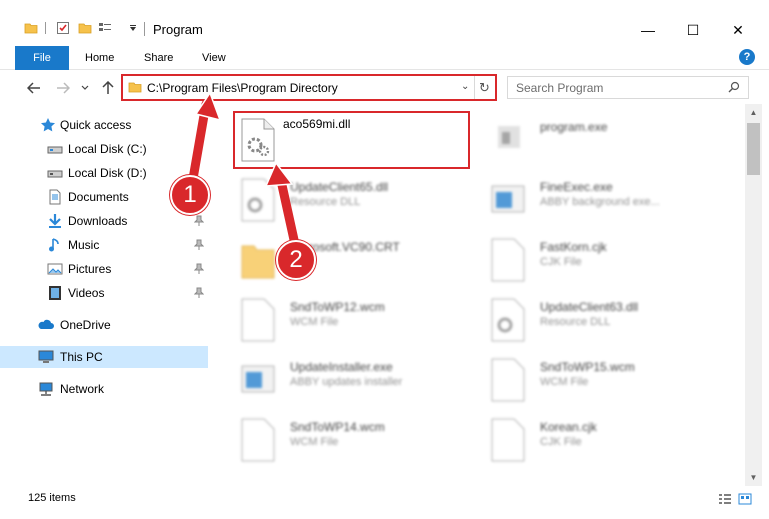 This screenshot has width=769, height=519. I want to click on view-options-icon, so click(105, 28).